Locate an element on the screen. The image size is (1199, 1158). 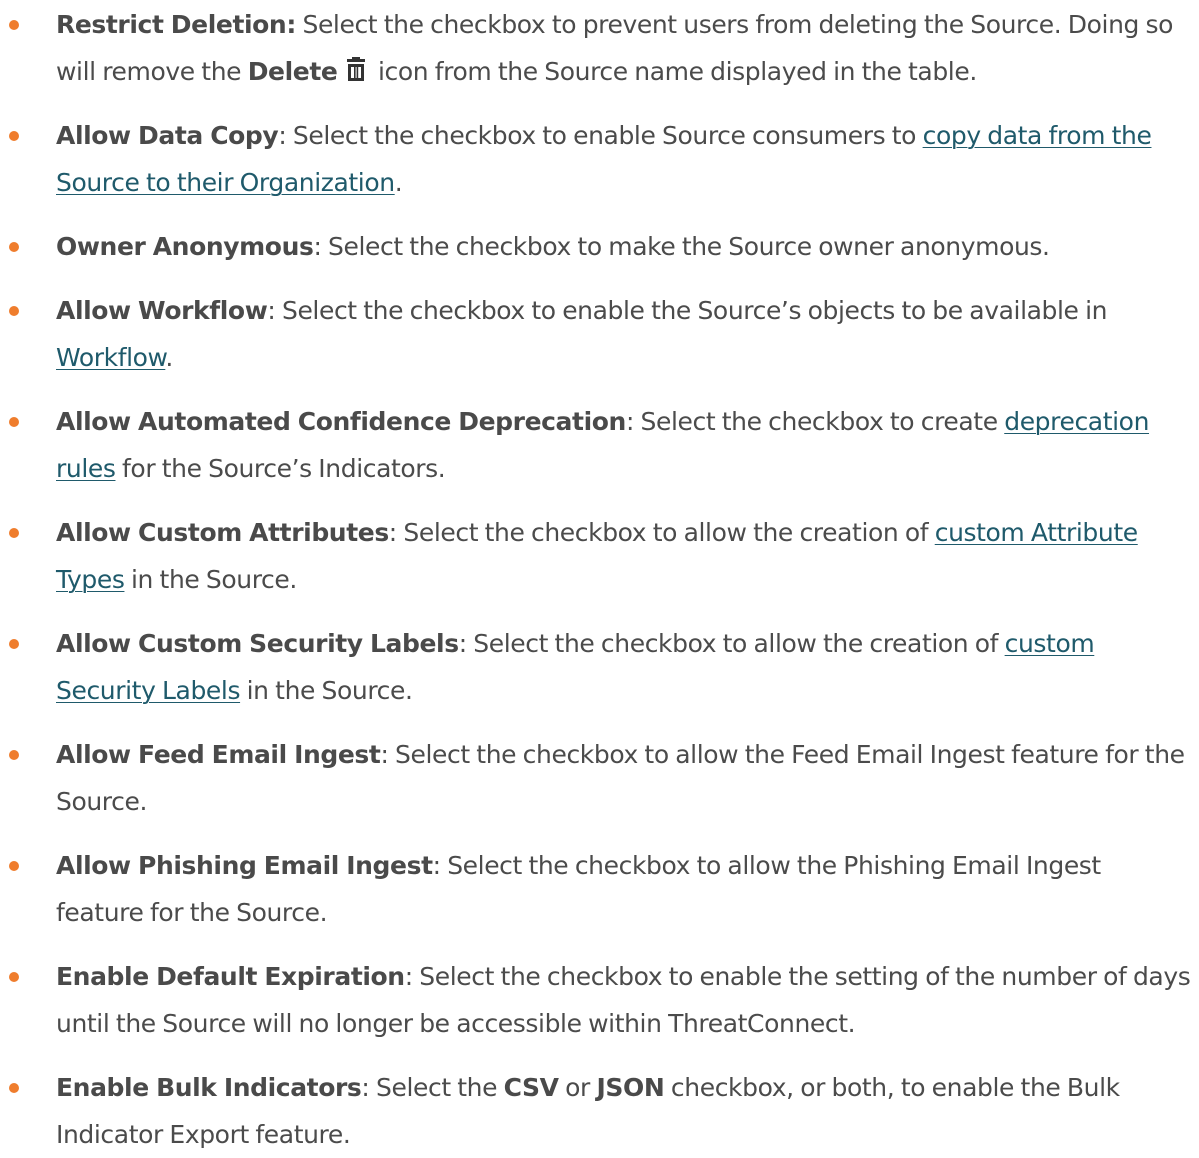
term-allow-phishing-email-ingest: Allow Phishing Email Ingest is located at coordinates (244, 865).